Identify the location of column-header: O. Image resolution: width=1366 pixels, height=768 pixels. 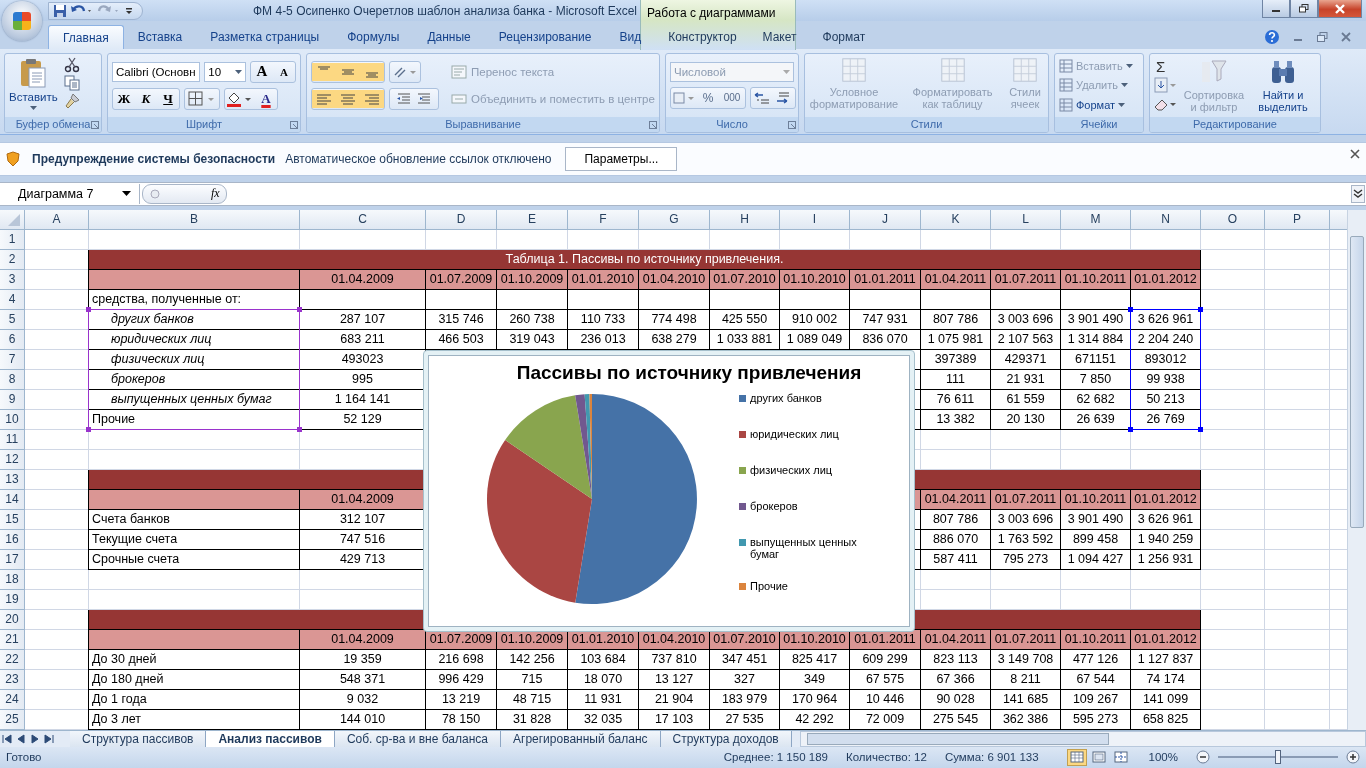
(1233, 219).